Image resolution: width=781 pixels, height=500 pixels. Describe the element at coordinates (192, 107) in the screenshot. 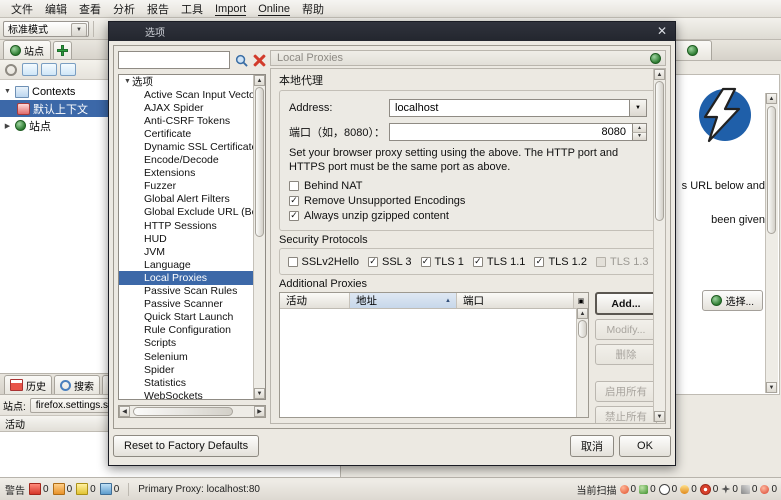

I see `options-tree-item: AJAX Spider` at that location.